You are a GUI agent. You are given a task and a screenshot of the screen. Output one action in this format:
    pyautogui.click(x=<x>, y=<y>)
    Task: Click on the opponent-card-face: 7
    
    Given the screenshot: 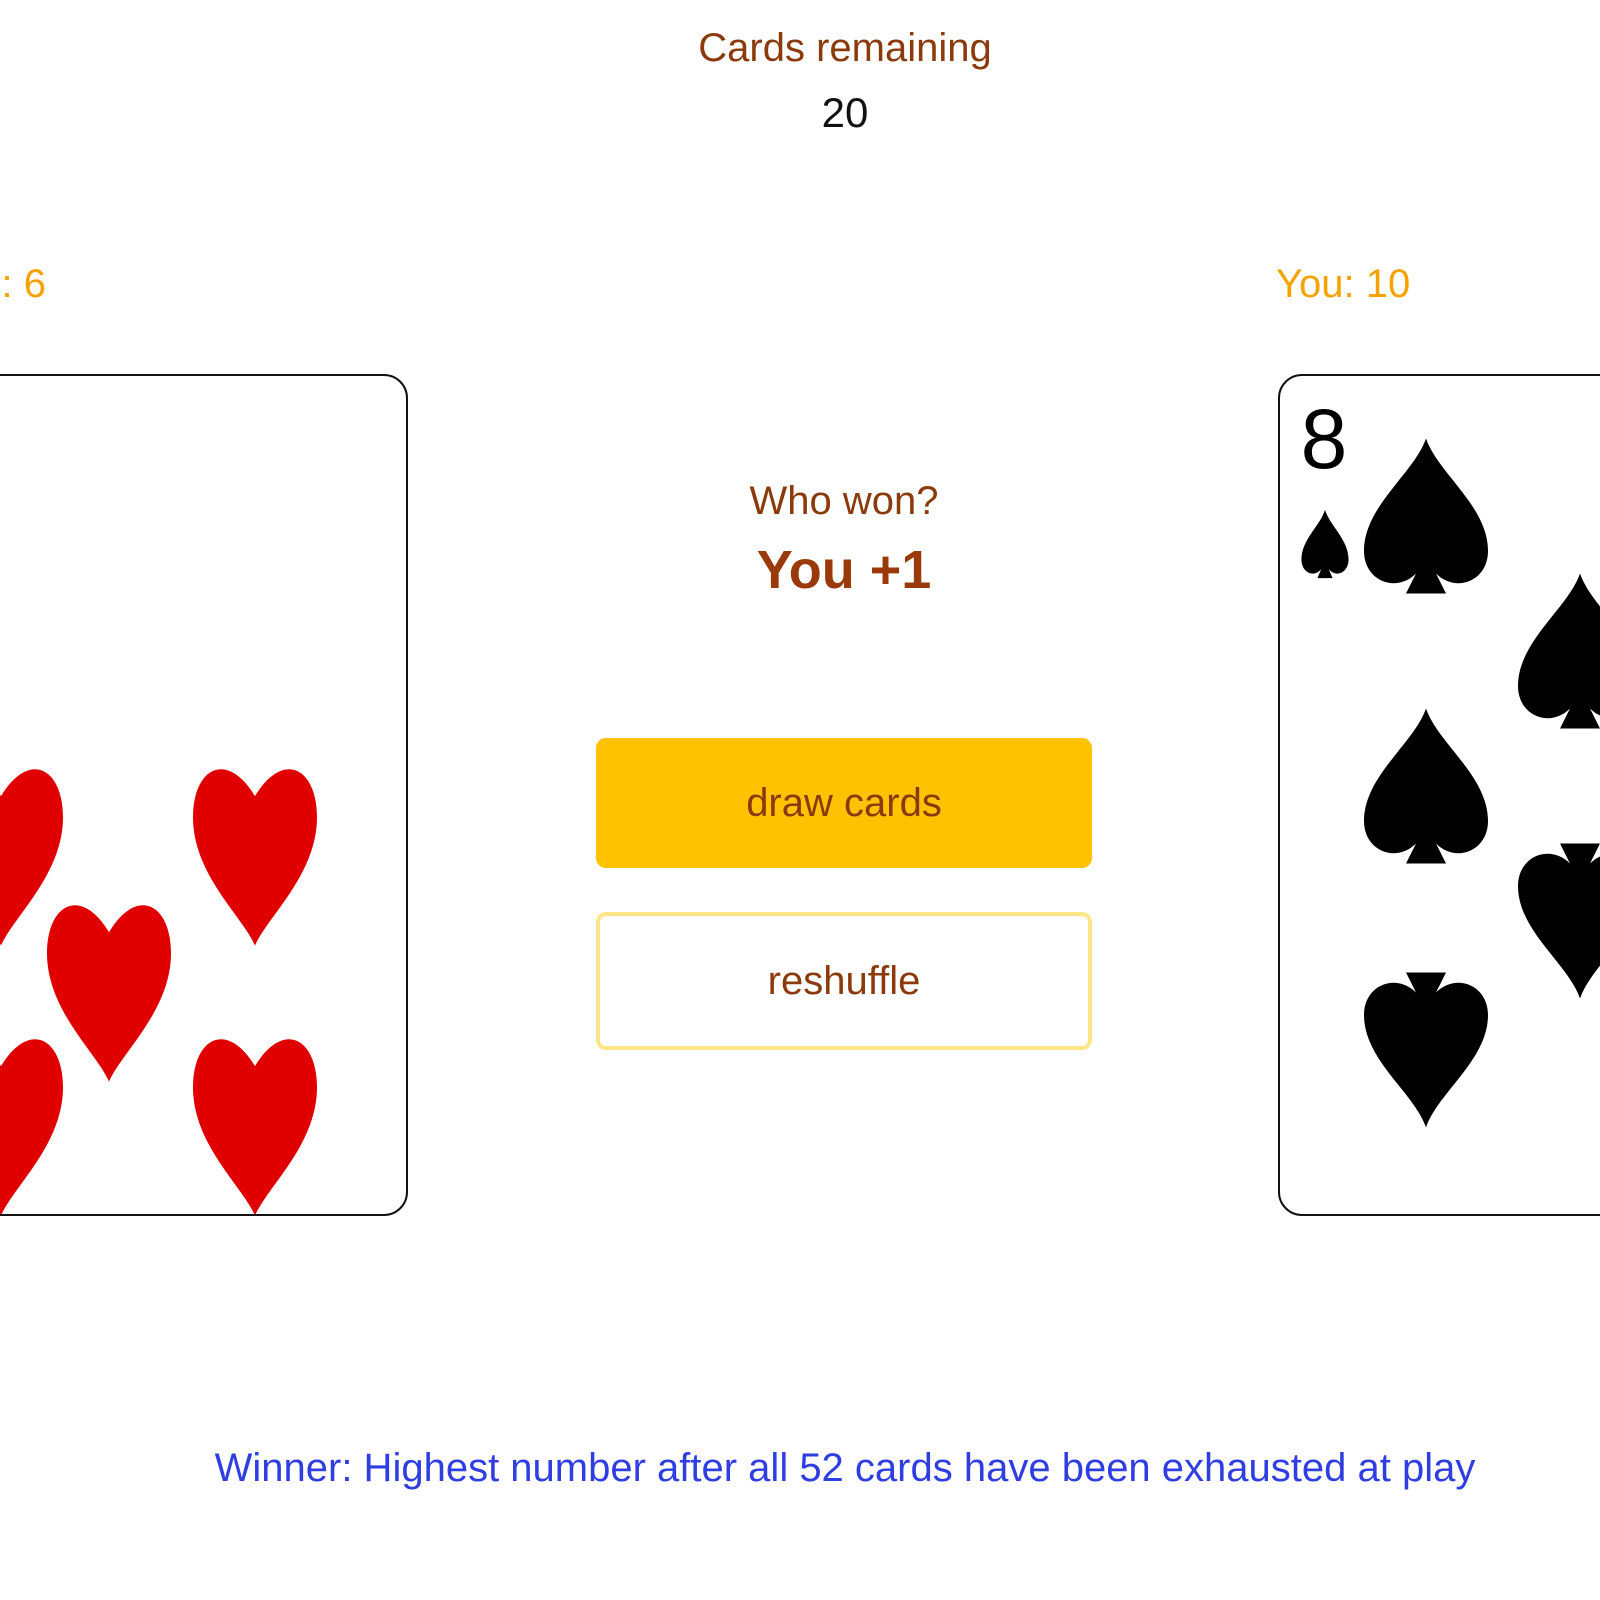 What is the action you would take?
    pyautogui.click(x=158, y=991)
    